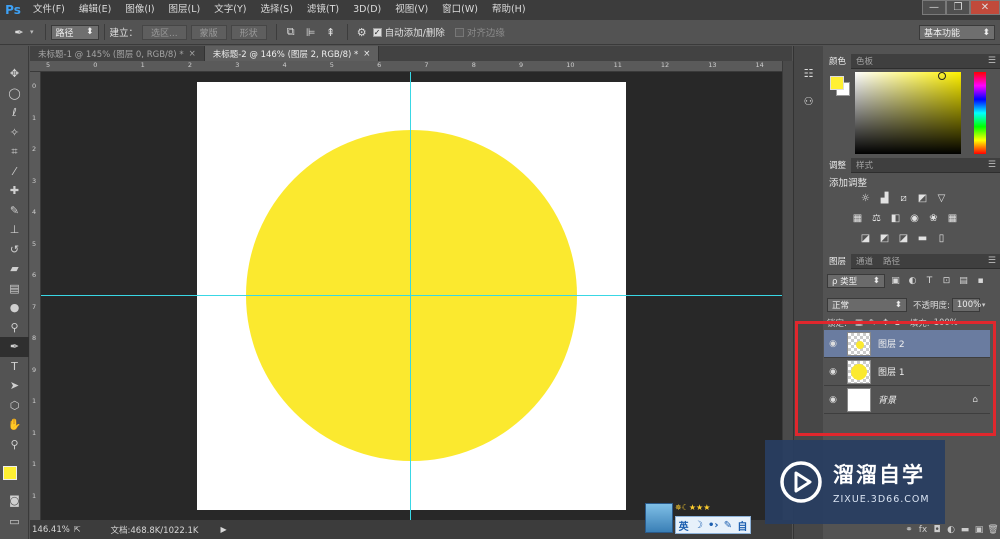 The height and width of the screenshot is (539, 1000). Describe the element at coordinates (895, 218) in the screenshot. I see `black-white-icon: ◧` at that location.